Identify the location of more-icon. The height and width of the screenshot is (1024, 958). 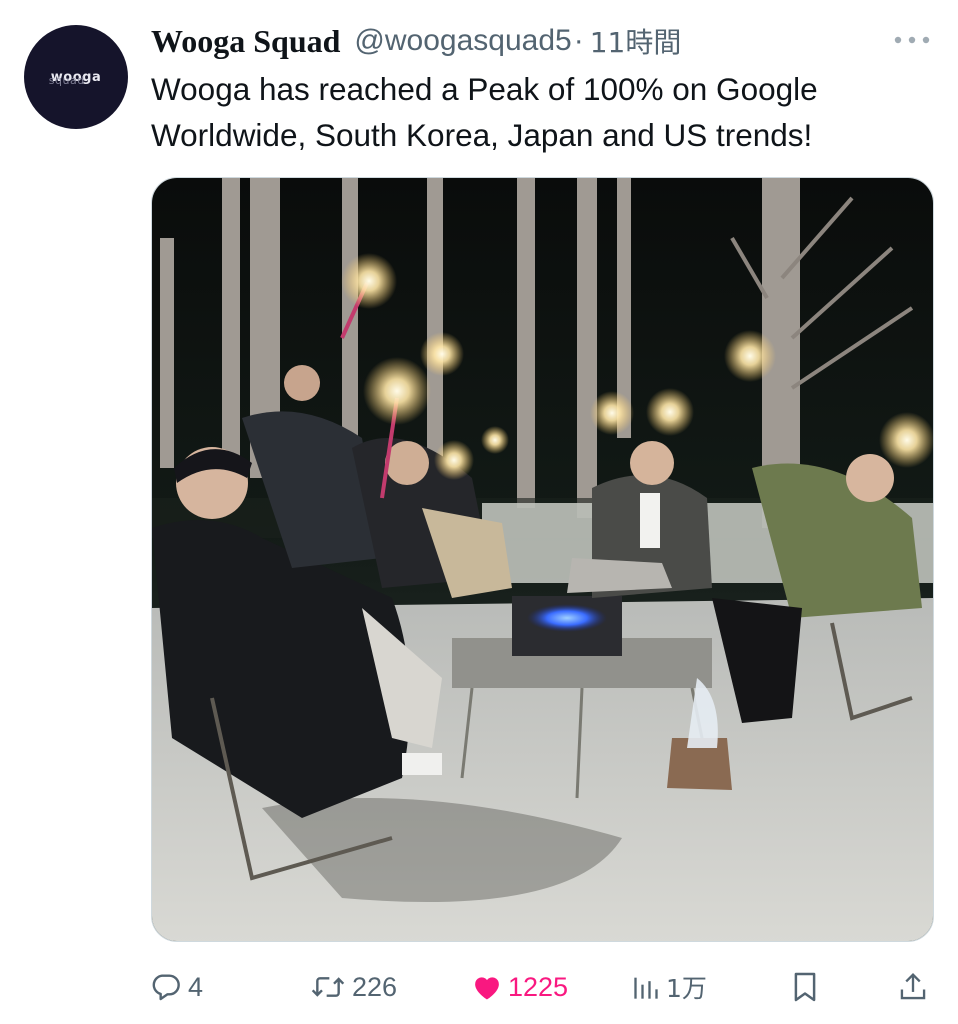
(912, 40).